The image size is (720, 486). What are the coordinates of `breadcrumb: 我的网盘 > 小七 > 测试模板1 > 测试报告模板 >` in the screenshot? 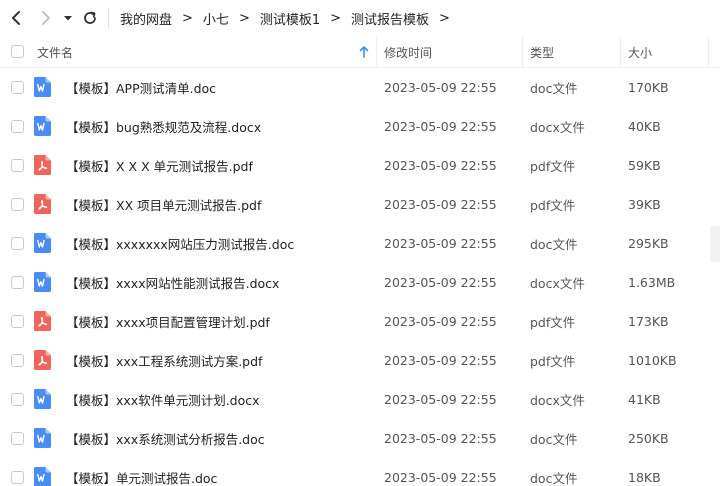 It's located at (290, 18).